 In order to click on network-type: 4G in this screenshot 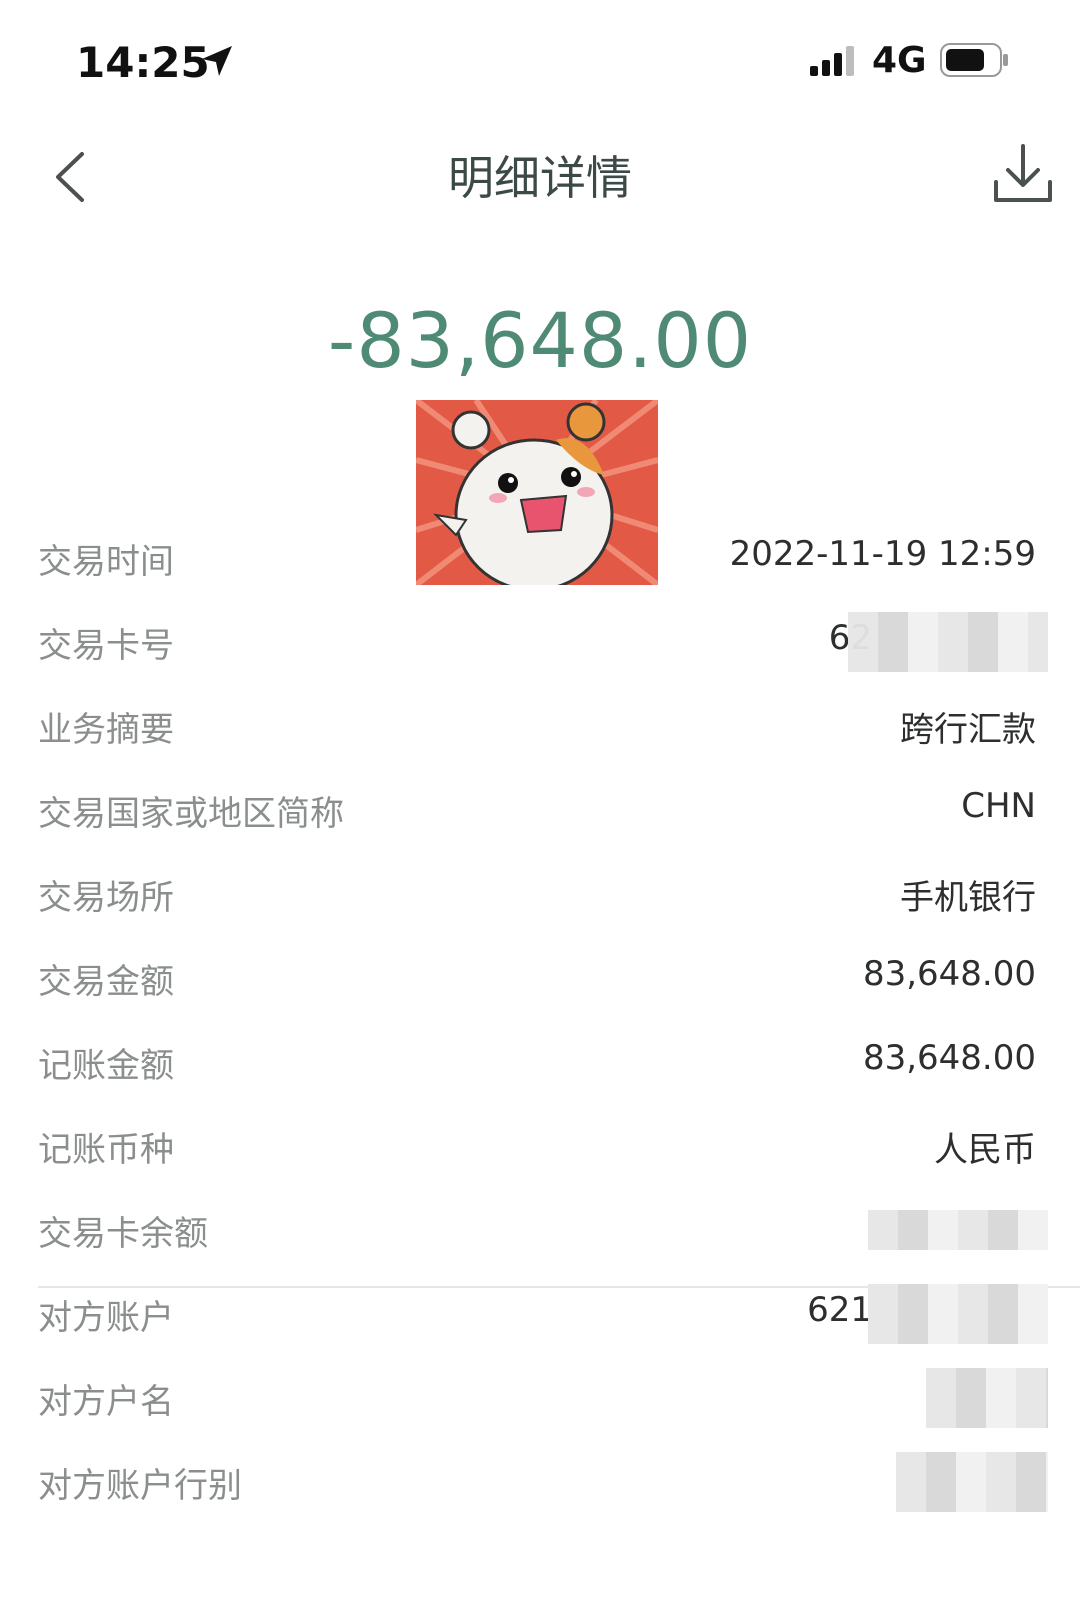, I will do `click(899, 60)`.